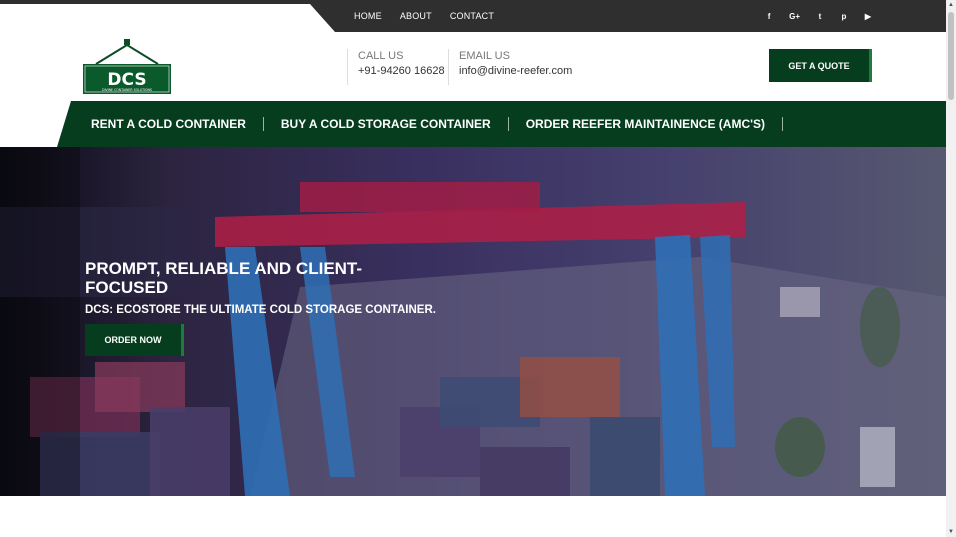 The width and height of the screenshot is (956, 537). I want to click on google-plus-icon: G+, so click(794, 16).